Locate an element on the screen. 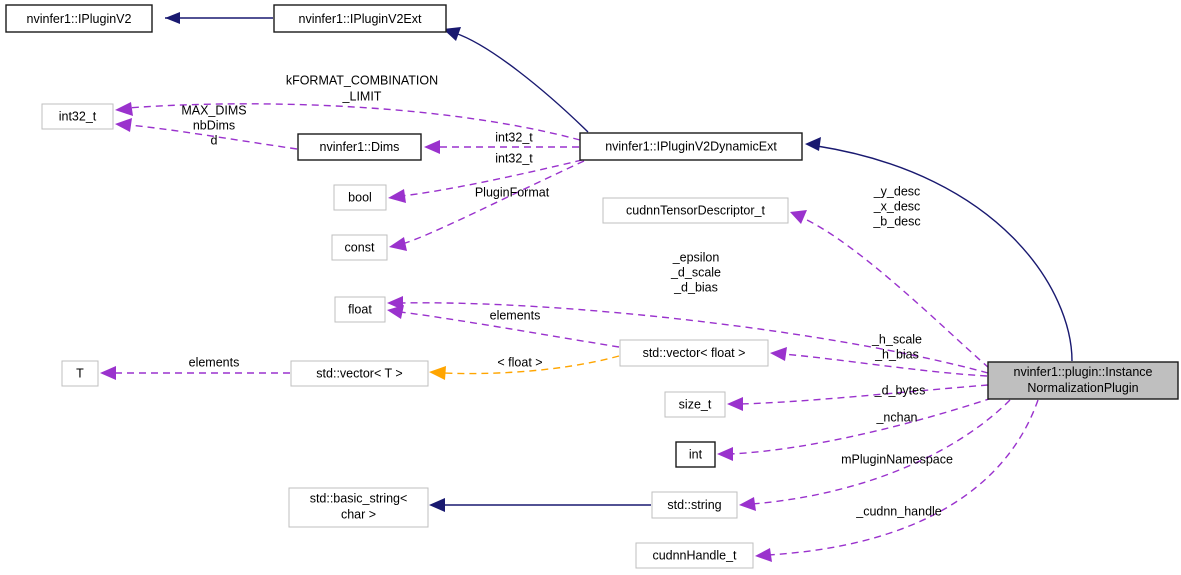 This screenshot has width=1181, height=575. edge-string-to-basicstring is located at coordinates (540, 505).